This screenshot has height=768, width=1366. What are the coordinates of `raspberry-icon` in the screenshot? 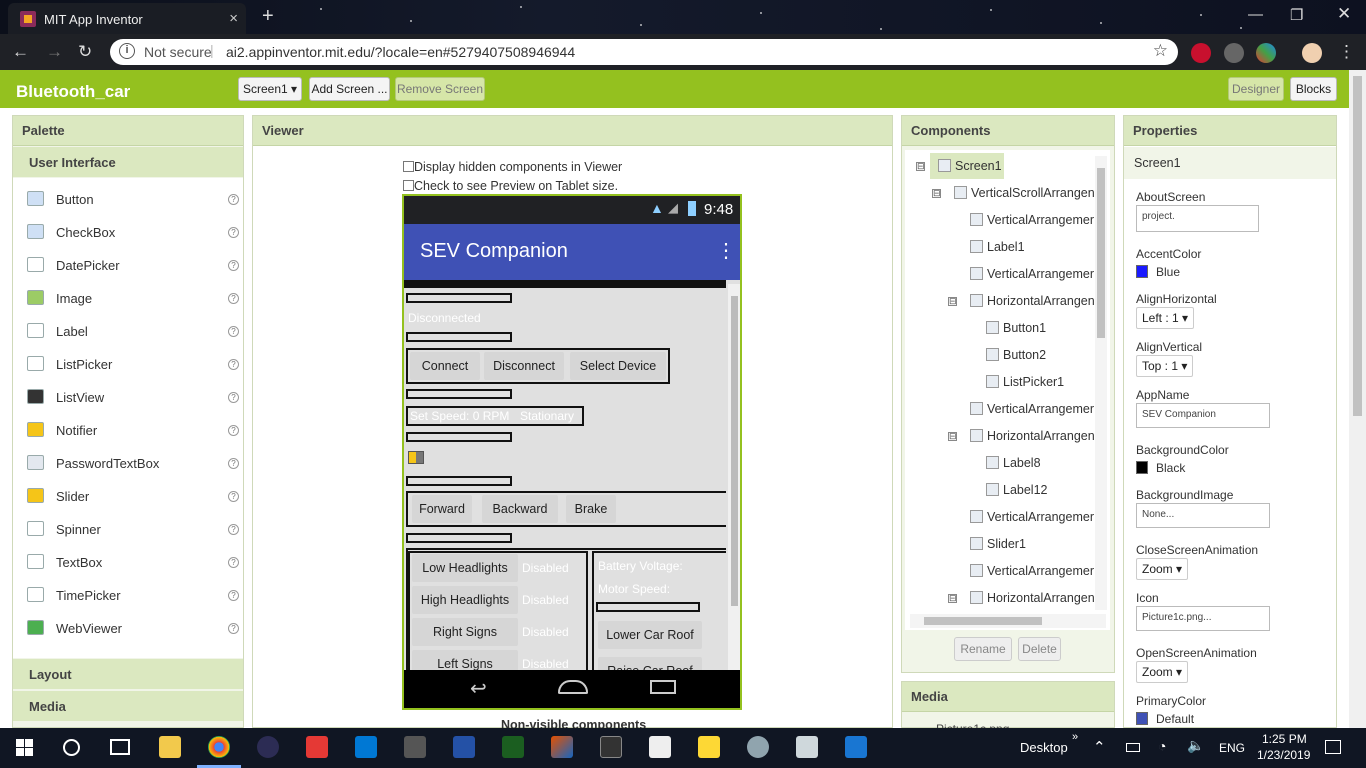 It's located at (317, 747).